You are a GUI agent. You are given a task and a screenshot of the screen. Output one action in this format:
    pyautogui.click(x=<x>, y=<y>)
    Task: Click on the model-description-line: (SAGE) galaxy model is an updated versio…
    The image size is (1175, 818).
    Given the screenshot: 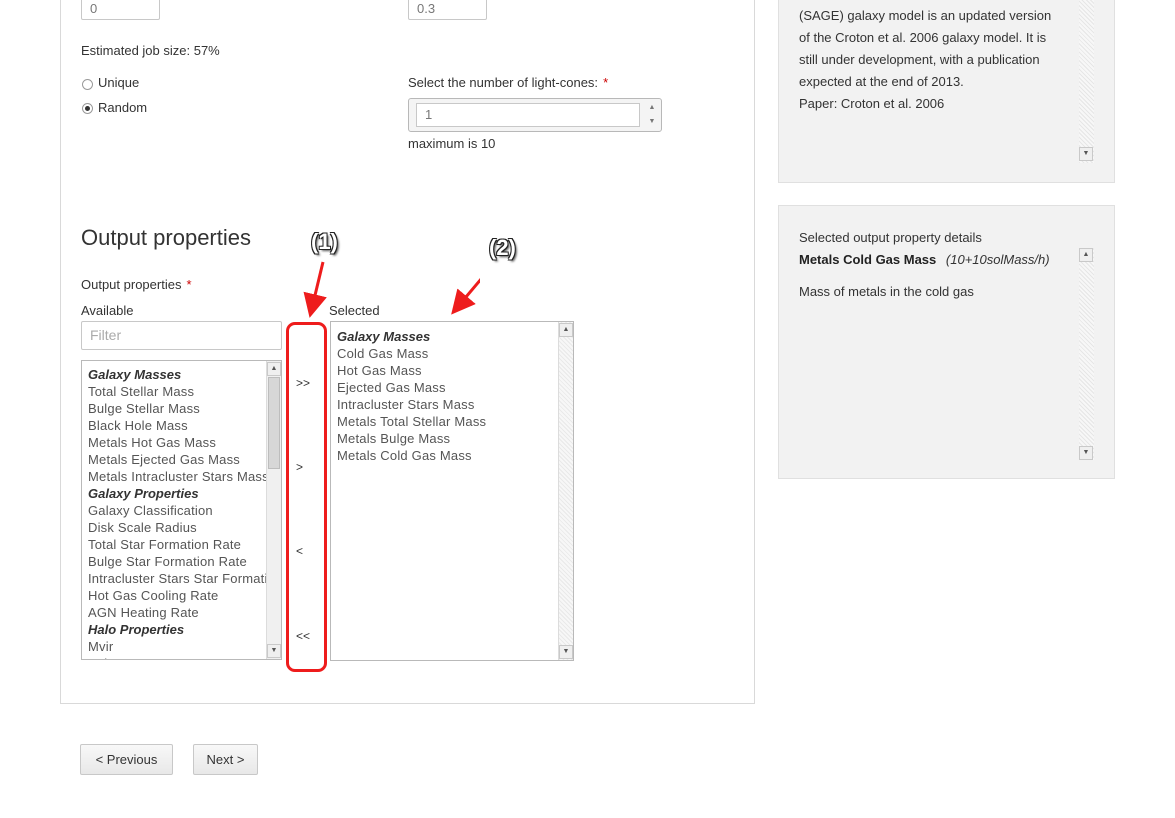 What is the action you would take?
    pyautogui.click(x=925, y=15)
    